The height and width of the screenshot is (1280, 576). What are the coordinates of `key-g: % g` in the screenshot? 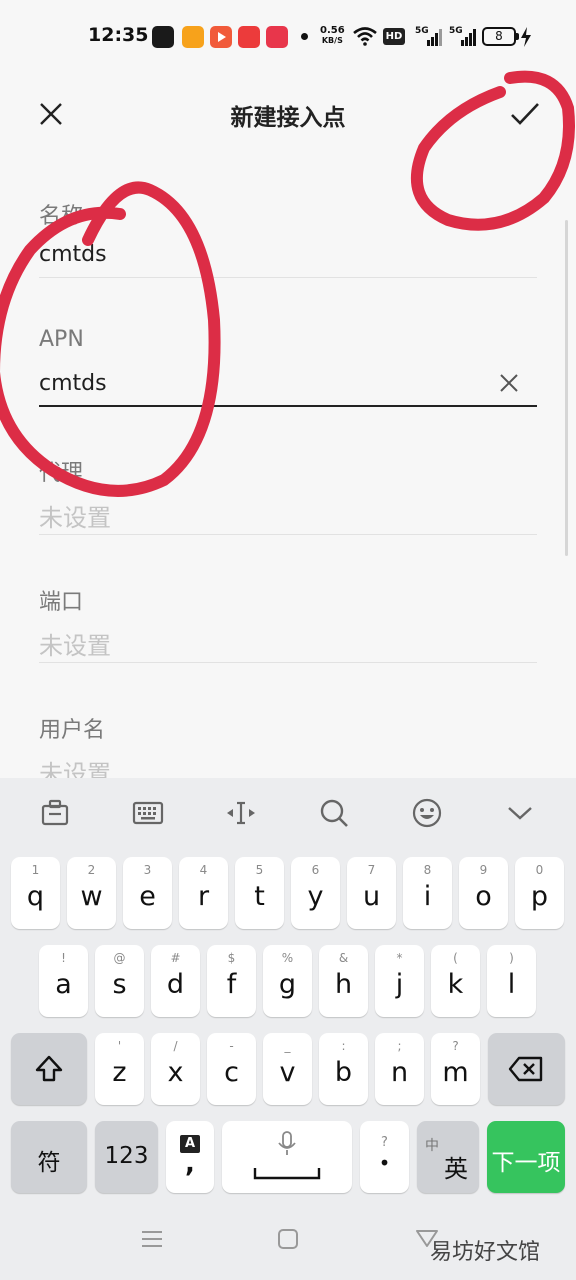 It's located at (287, 981).